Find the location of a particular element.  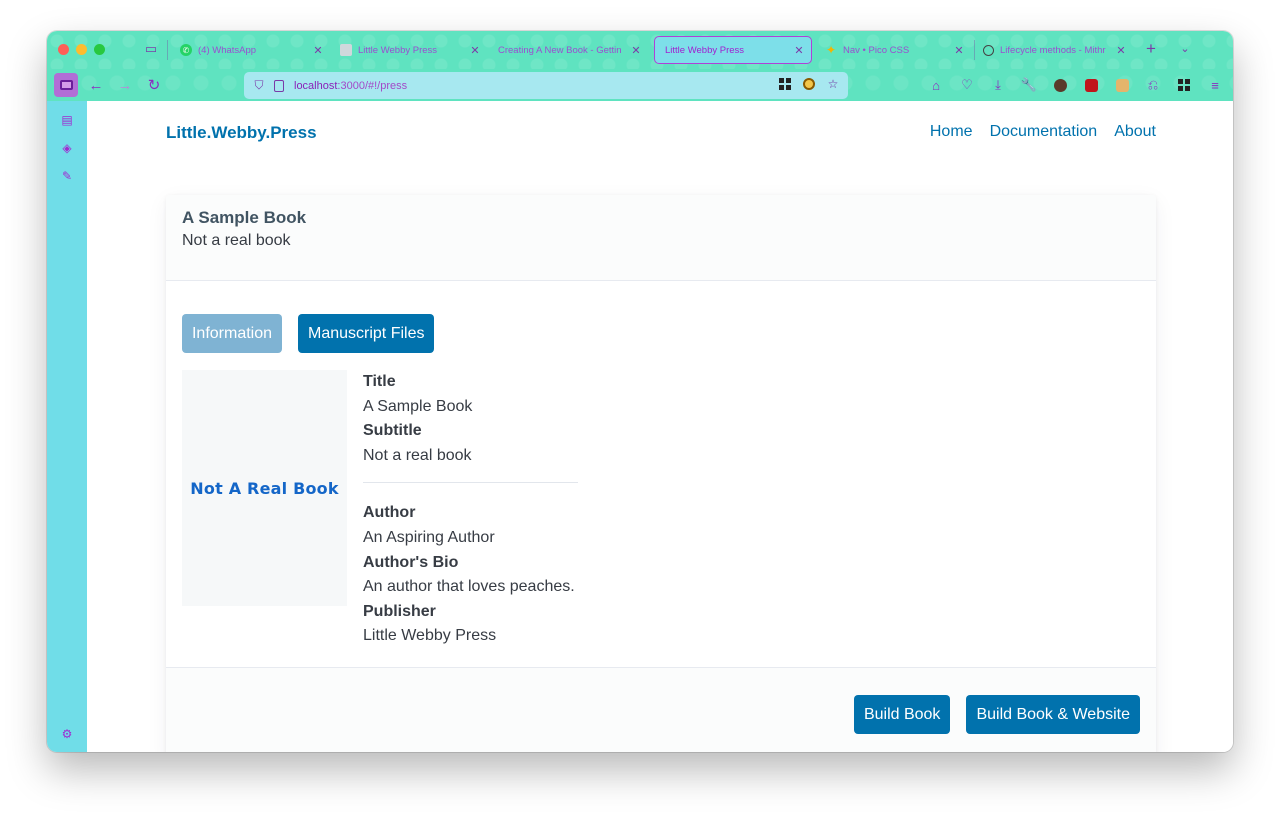

brand-link: Little.Webby.Press is located at coordinates (241, 133).